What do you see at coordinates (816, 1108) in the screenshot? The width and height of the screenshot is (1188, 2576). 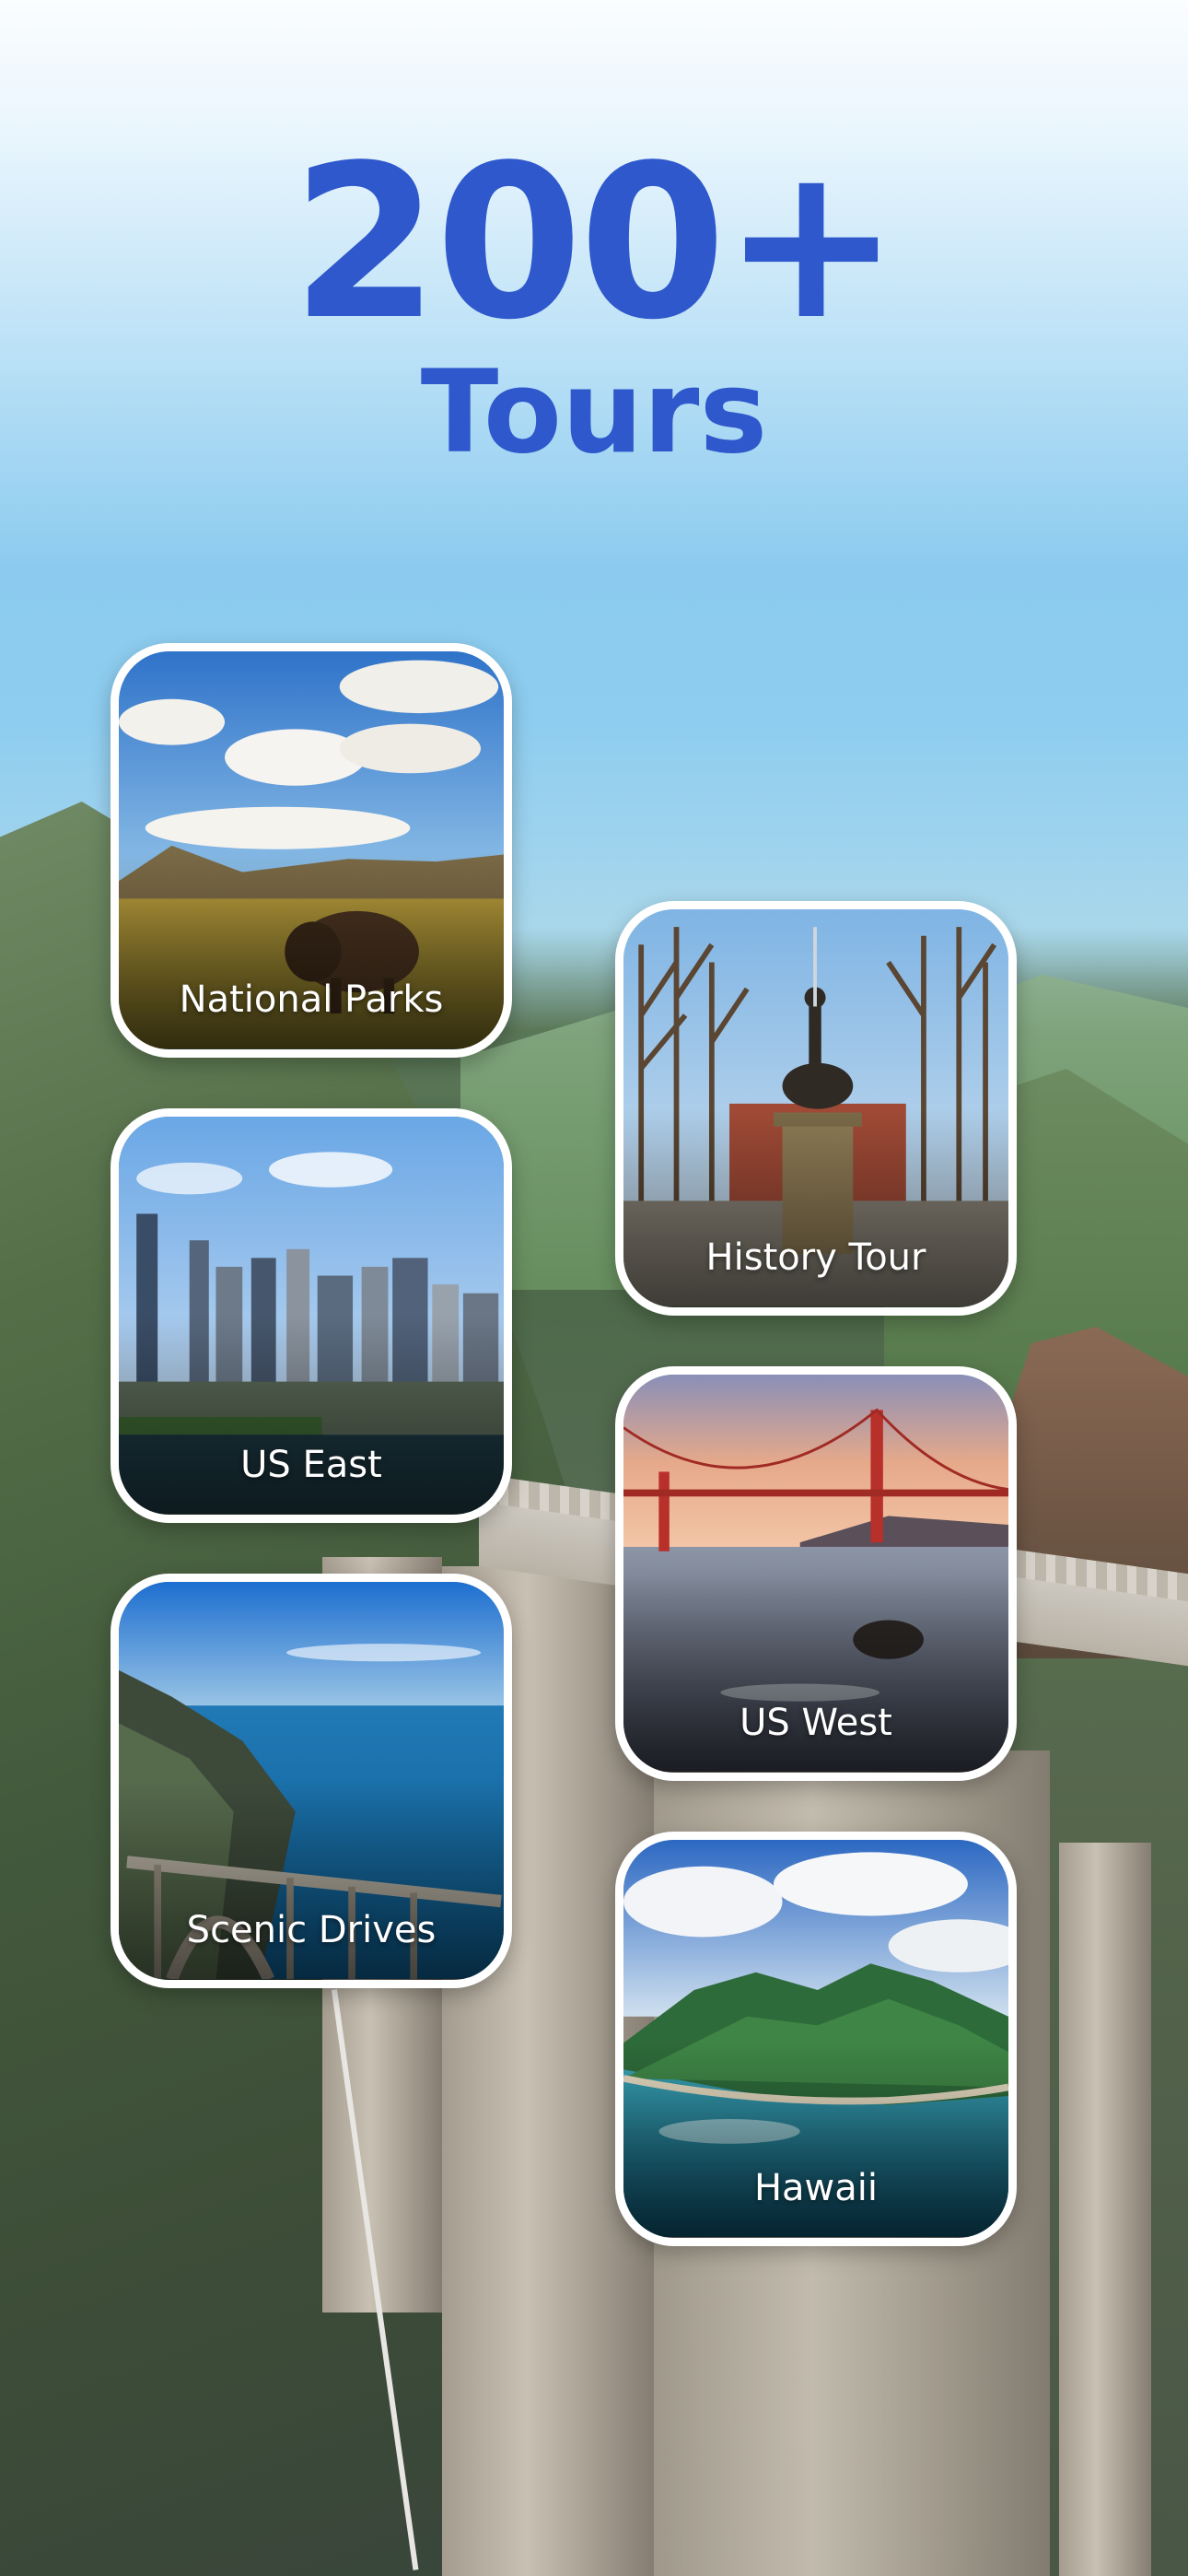 I see `category-card-history-tour: History Tour` at bounding box center [816, 1108].